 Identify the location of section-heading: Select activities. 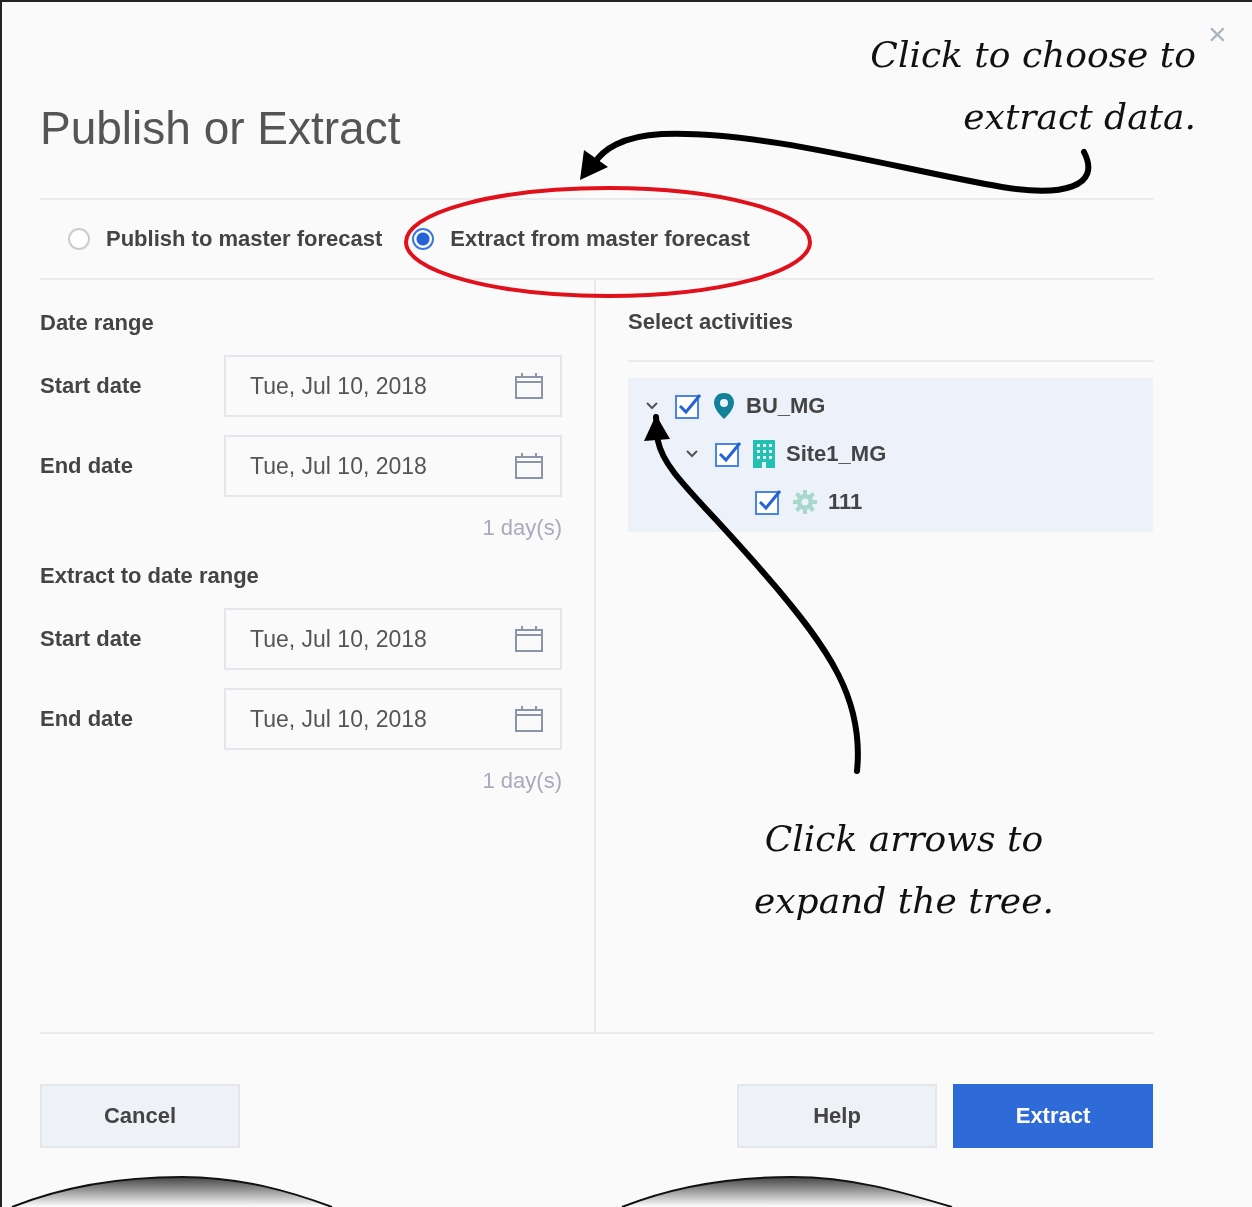
(890, 335).